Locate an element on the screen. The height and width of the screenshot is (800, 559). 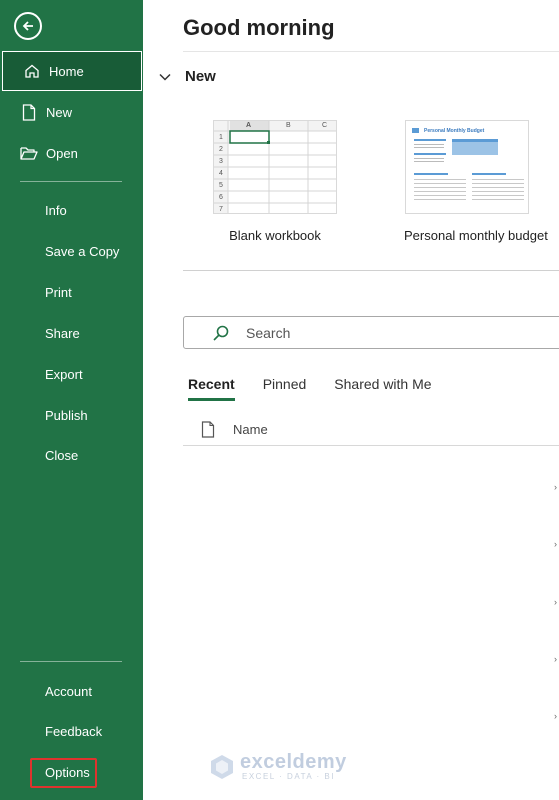
sidebar-item-label: Publish is located at coordinates (66, 415).